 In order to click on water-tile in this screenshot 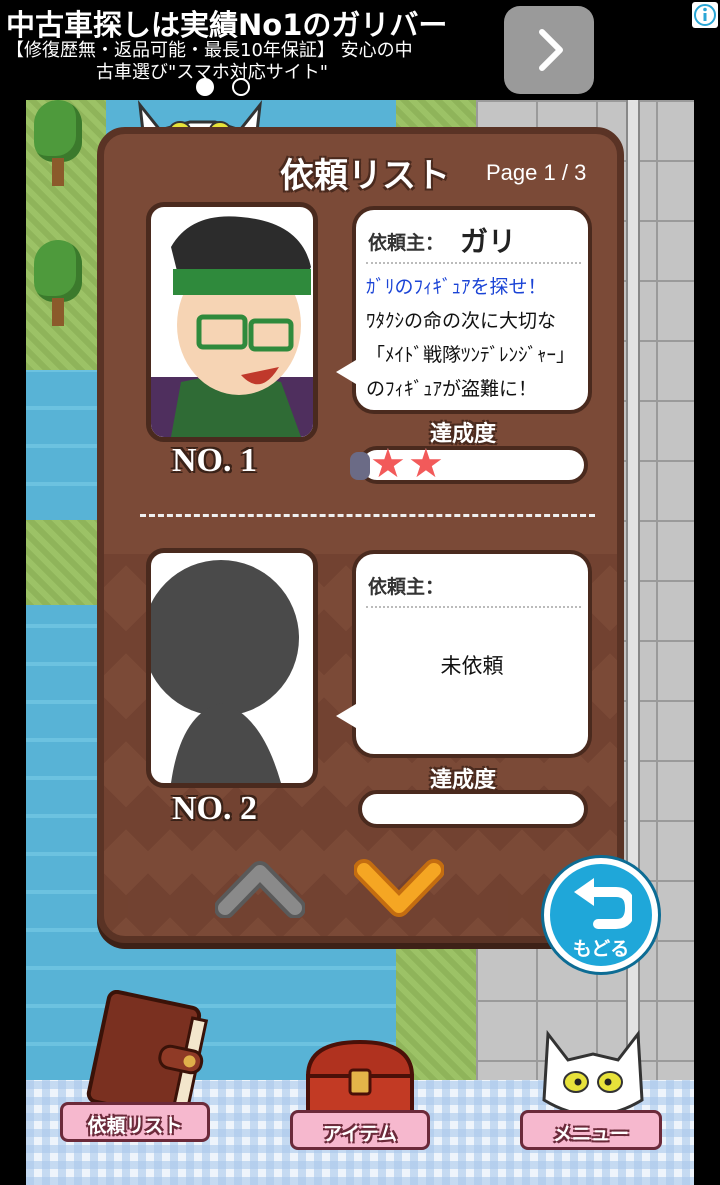, I will do `click(66, 445)`.